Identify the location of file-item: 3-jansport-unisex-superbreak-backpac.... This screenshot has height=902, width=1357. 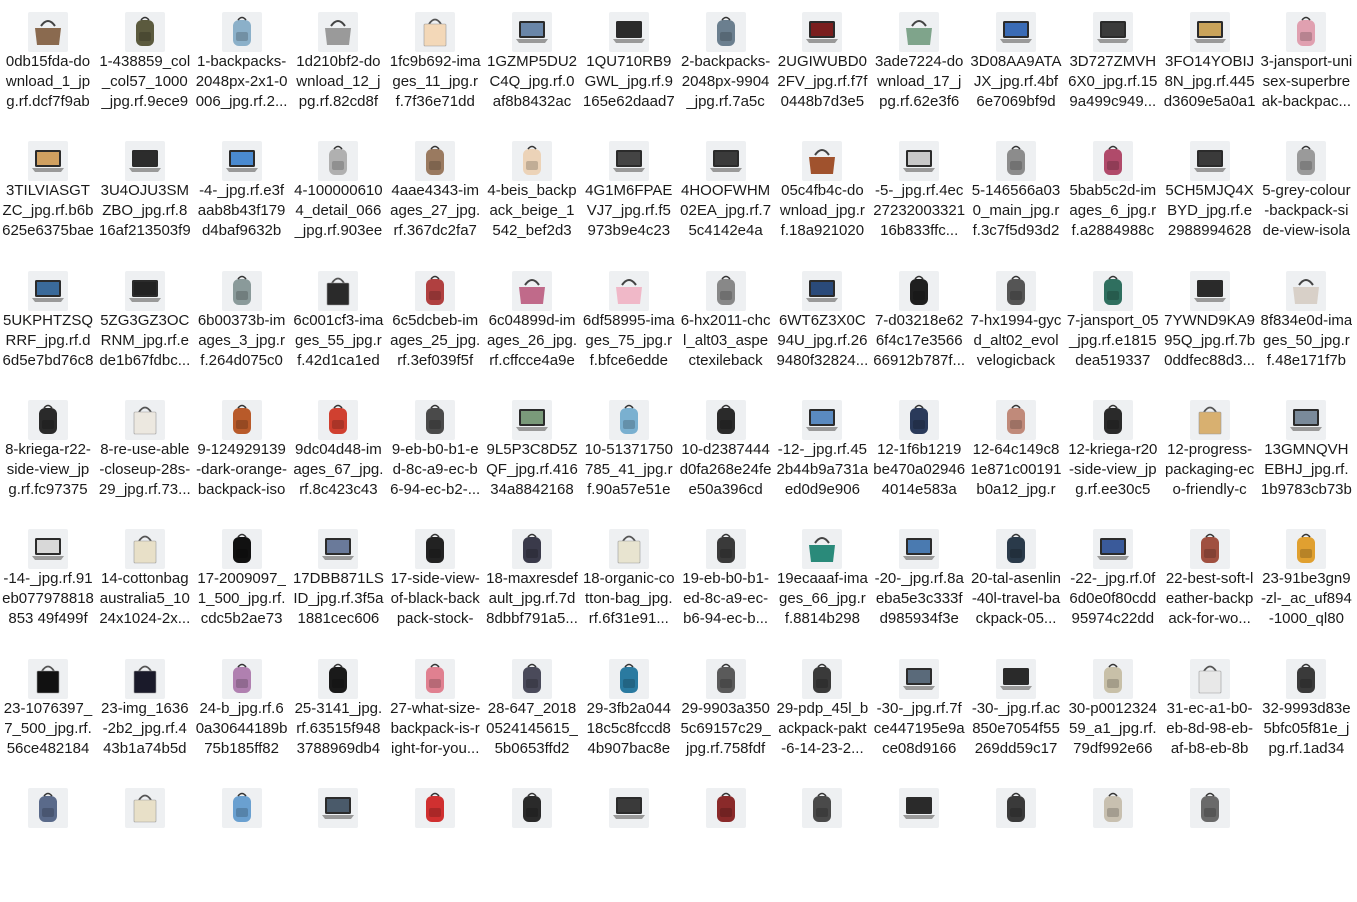
(1306, 63).